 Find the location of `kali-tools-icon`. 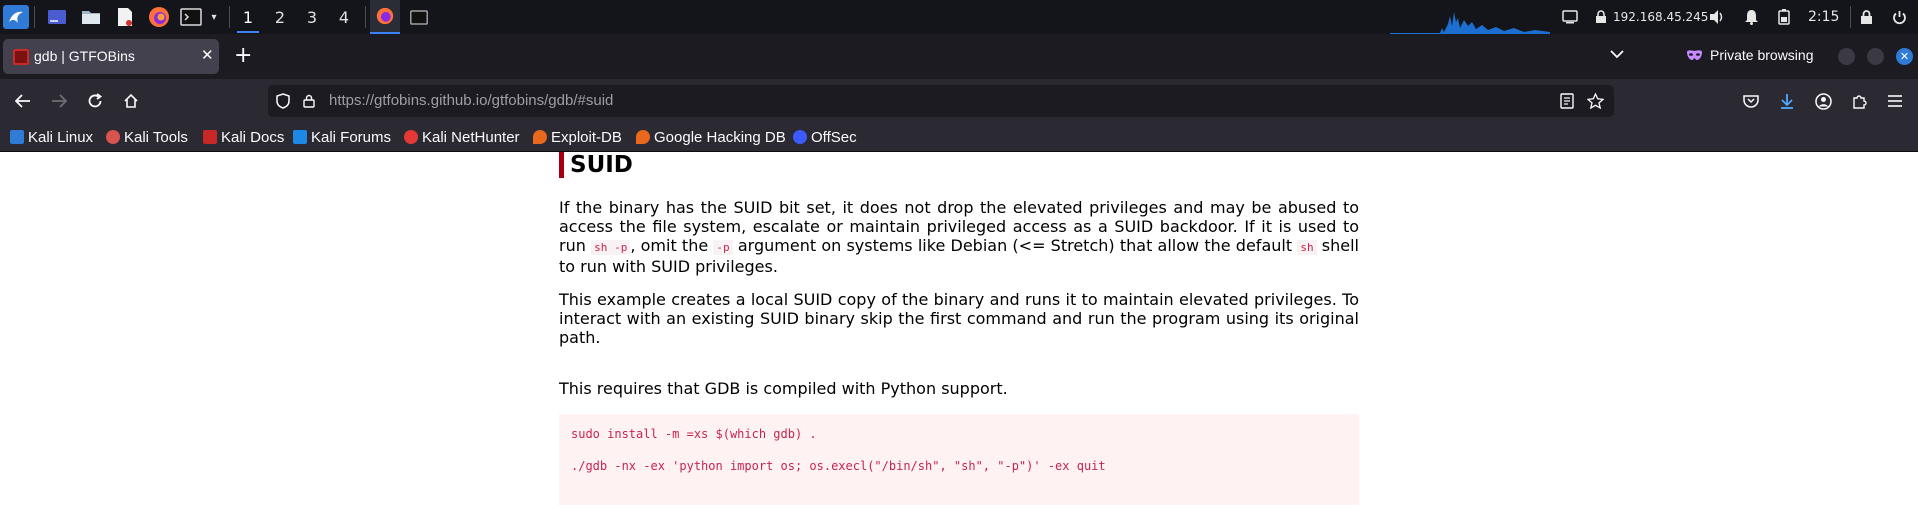

kali-tools-icon is located at coordinates (113, 137).